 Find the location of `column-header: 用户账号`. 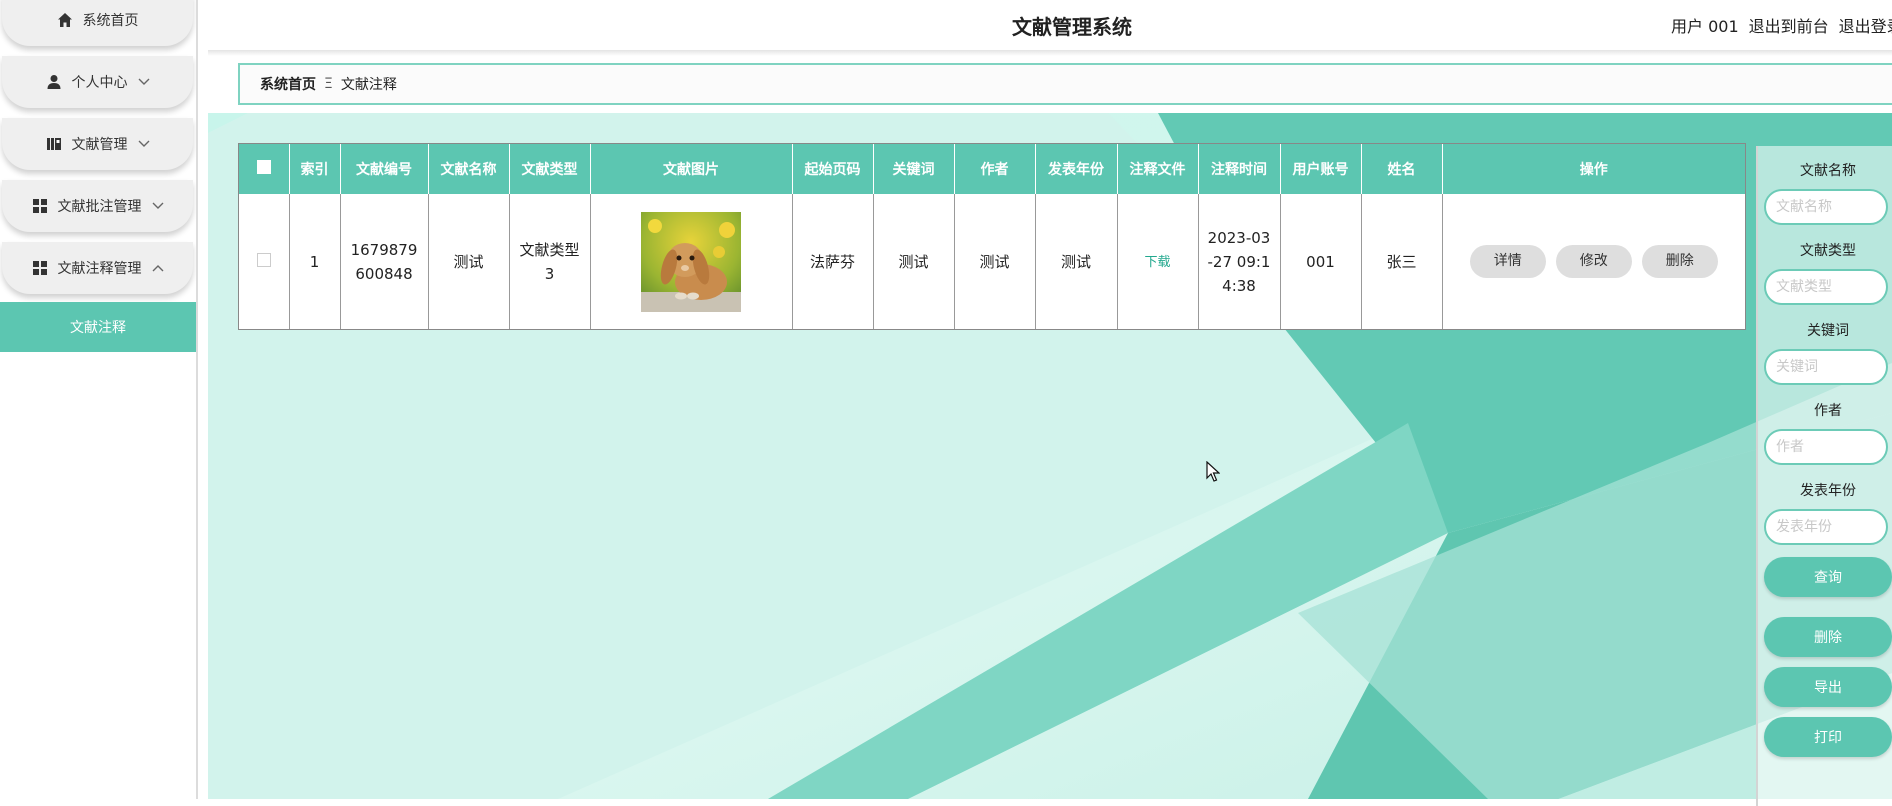

column-header: 用户账号 is located at coordinates (1321, 169).